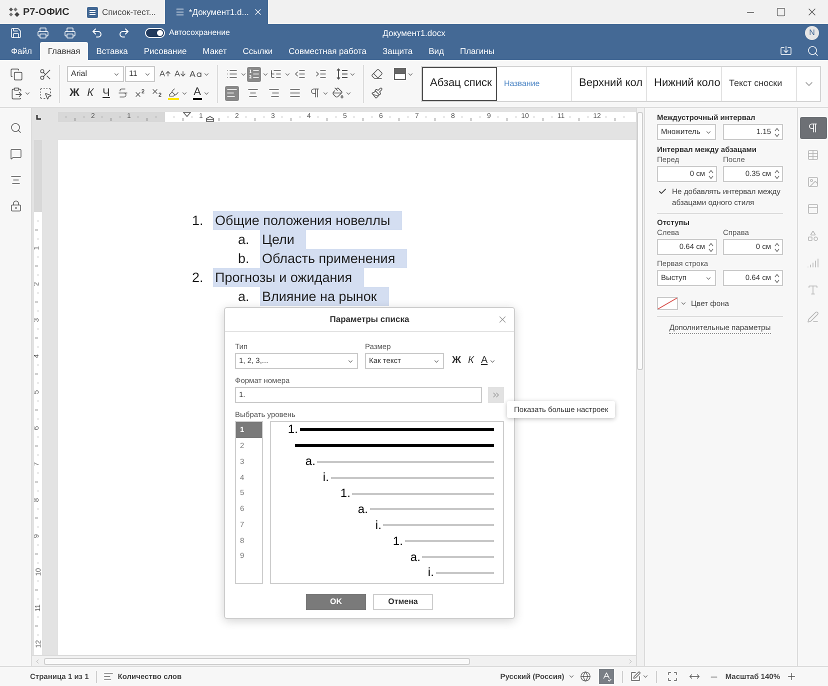  Describe the element at coordinates (300, 74) in the screenshot. I see `decrease-indent-icon` at that location.